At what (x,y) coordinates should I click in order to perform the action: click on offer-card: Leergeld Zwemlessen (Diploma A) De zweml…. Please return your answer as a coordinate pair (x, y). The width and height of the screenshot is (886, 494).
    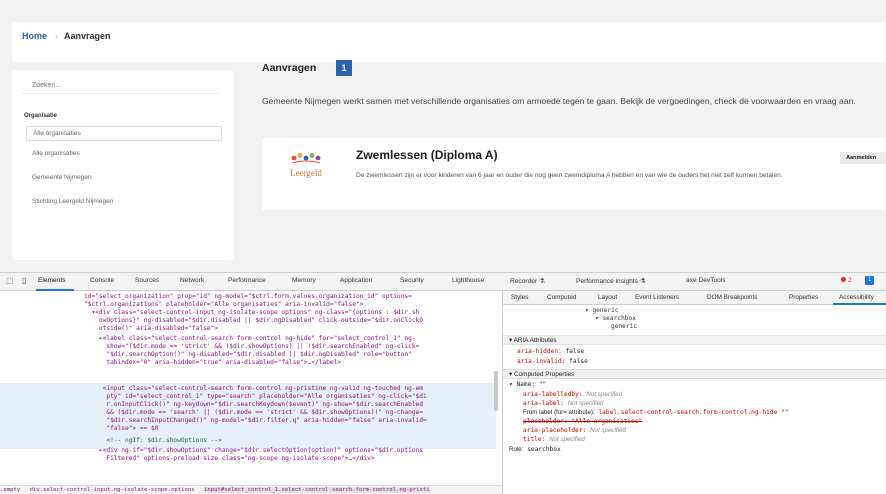
    Looking at the image, I should click on (574, 174).